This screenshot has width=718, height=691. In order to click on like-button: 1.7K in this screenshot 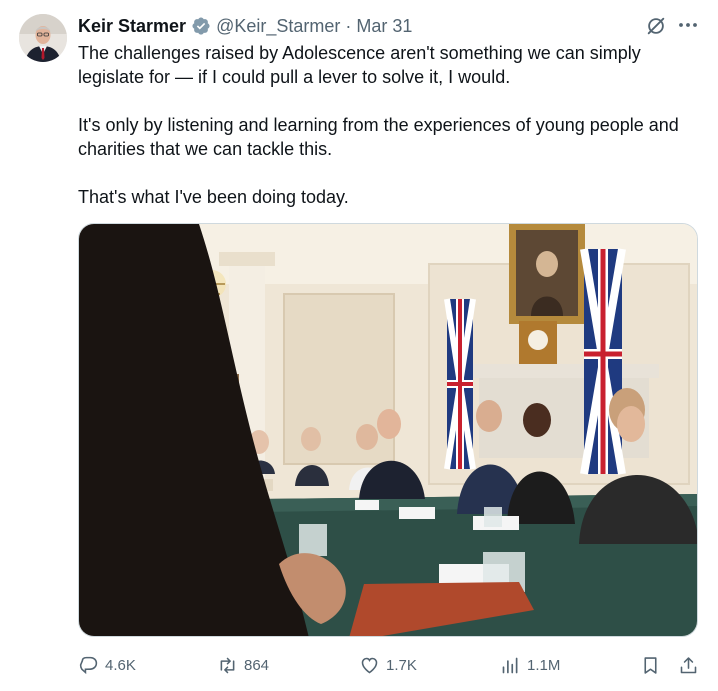, I will do `click(388, 665)`.